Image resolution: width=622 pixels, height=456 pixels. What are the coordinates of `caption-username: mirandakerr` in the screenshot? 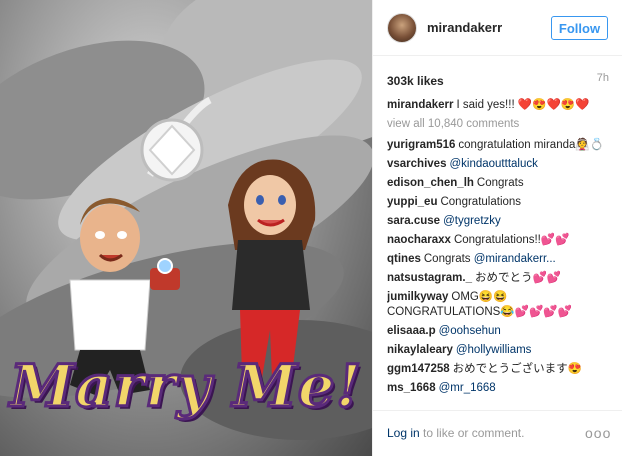 It's located at (420, 105).